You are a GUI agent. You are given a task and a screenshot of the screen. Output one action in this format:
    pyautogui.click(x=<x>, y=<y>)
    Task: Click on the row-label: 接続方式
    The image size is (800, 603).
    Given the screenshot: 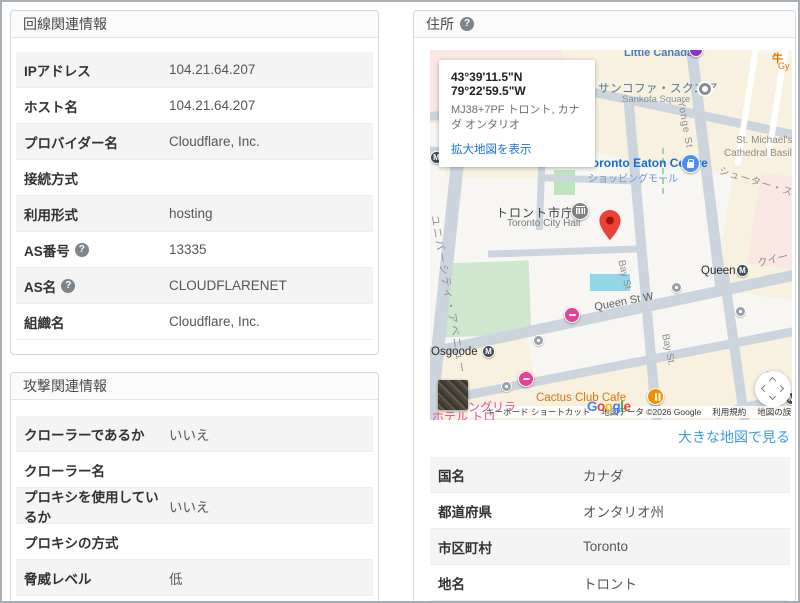 What is the action you would take?
    pyautogui.click(x=51, y=179)
    